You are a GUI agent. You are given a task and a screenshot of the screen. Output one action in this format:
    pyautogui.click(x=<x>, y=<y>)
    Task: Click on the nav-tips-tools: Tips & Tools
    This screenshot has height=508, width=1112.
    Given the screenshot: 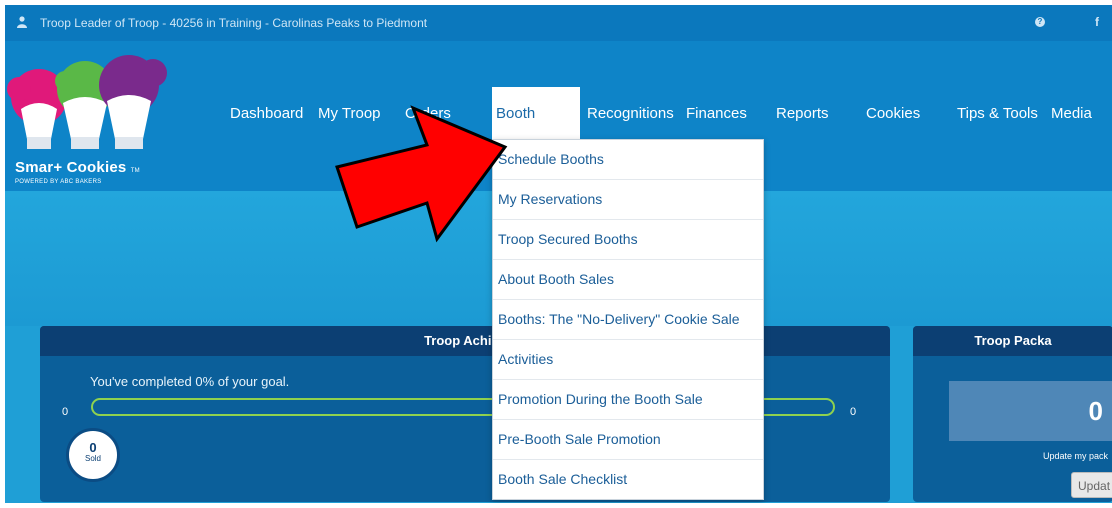 What is the action you would take?
    pyautogui.click(x=997, y=113)
    